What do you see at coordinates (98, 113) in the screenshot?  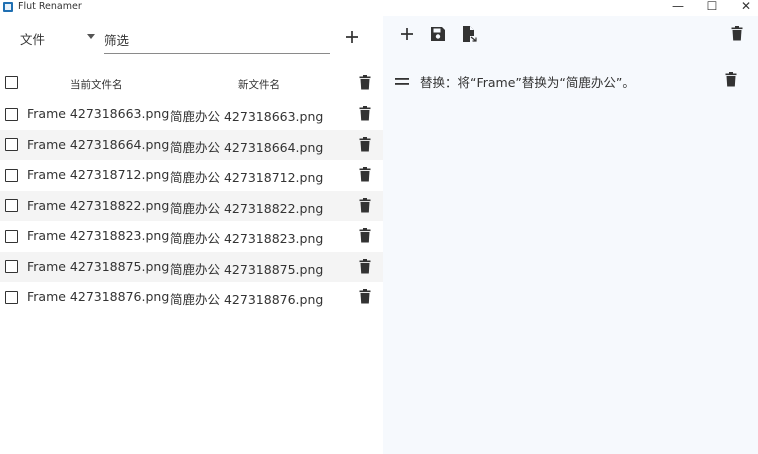 I see `current-file-name: Frame 427318663.png` at bounding box center [98, 113].